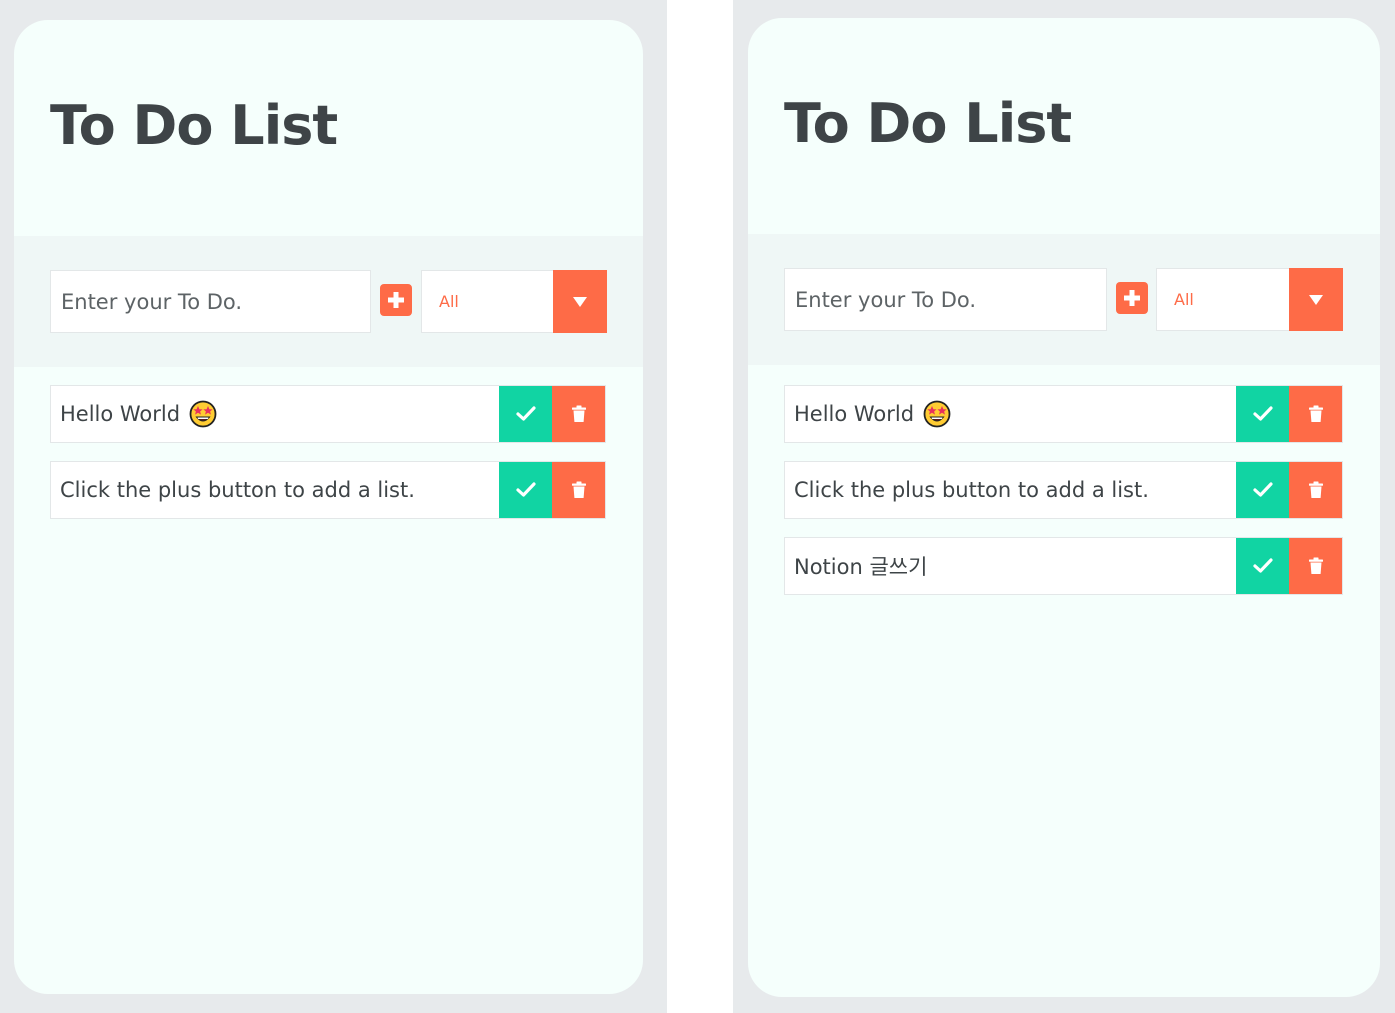 The image size is (1395, 1013). What do you see at coordinates (861, 567) in the screenshot?
I see `todo-item-text: Notion 글쓰기` at bounding box center [861, 567].